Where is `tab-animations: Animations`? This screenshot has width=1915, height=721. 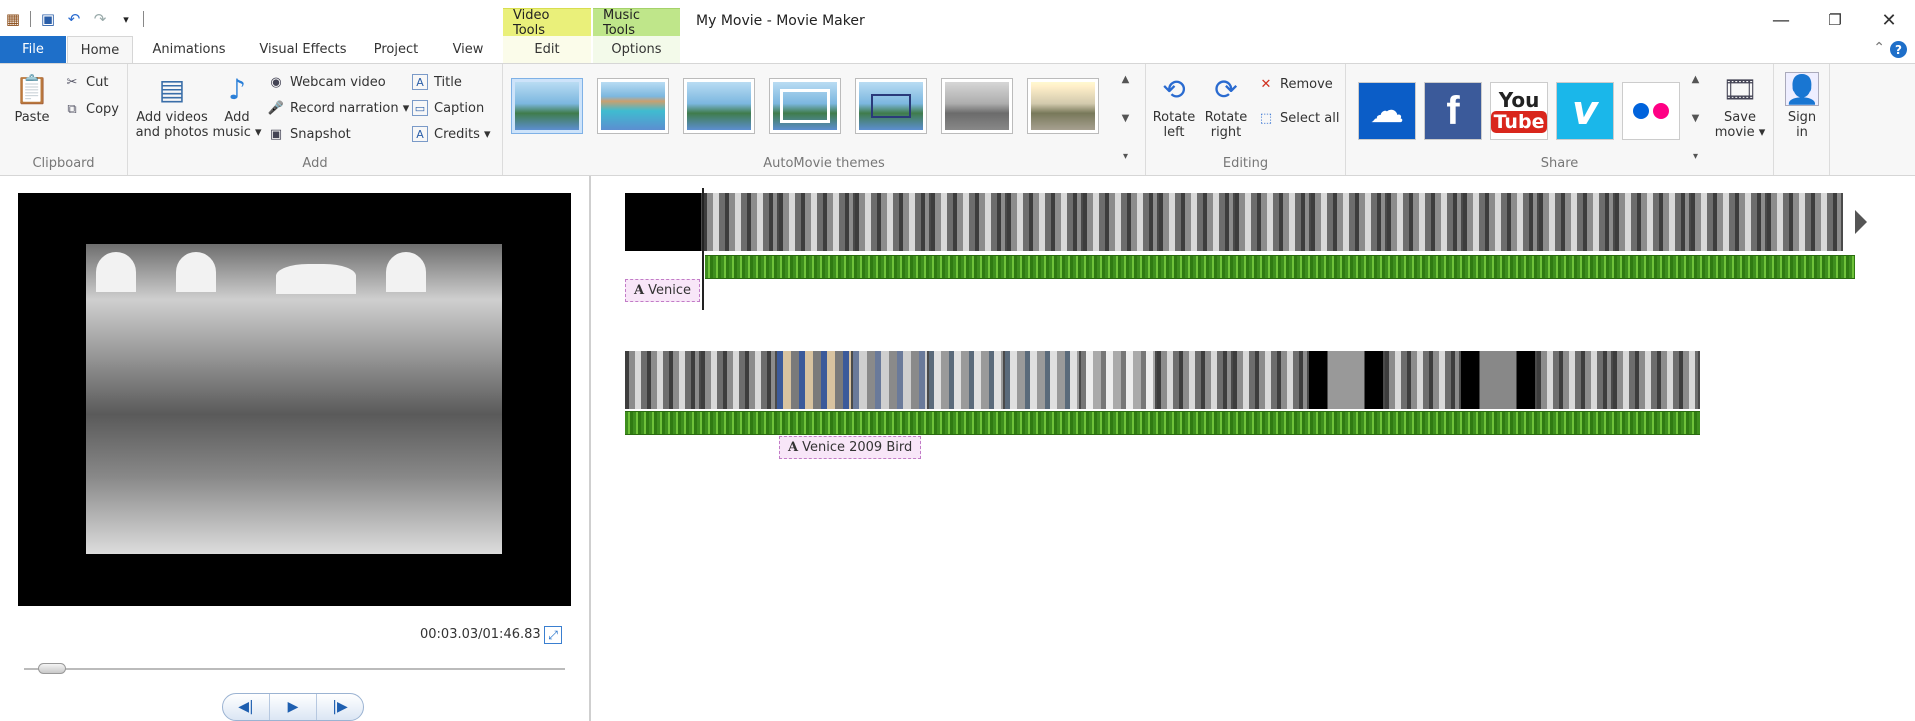 tab-animations: Animations is located at coordinates (189, 49).